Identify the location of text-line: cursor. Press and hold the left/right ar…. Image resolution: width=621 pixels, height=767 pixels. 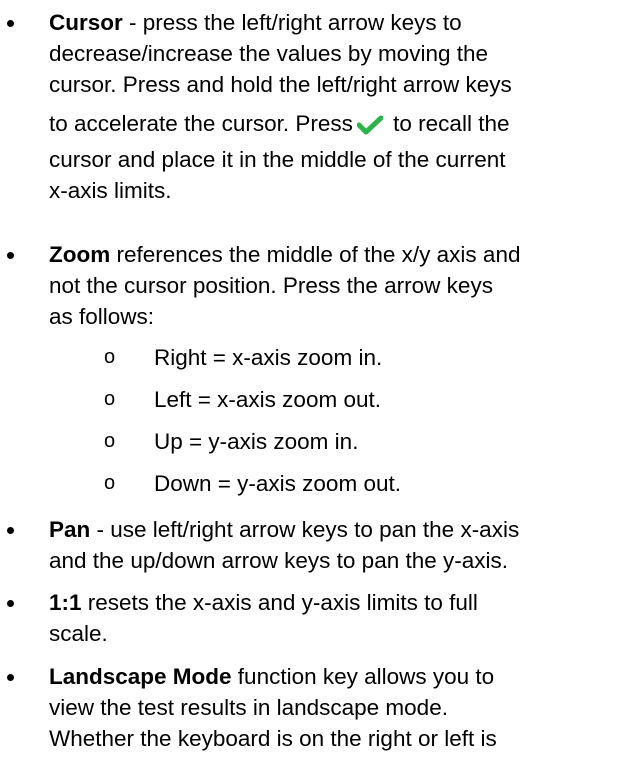
(280, 84).